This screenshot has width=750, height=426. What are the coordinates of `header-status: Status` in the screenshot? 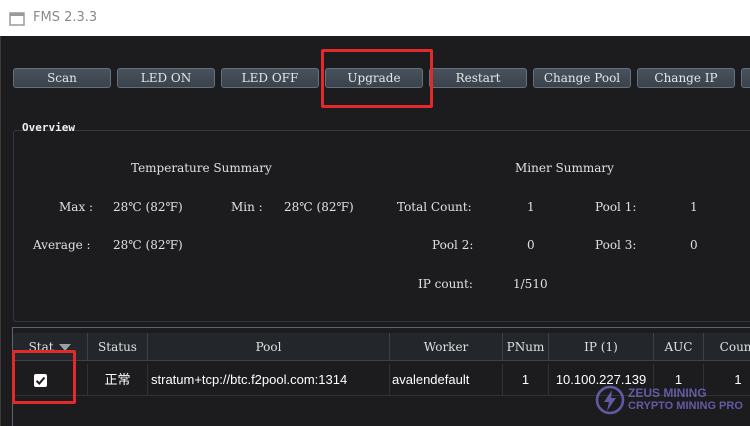 It's located at (118, 347).